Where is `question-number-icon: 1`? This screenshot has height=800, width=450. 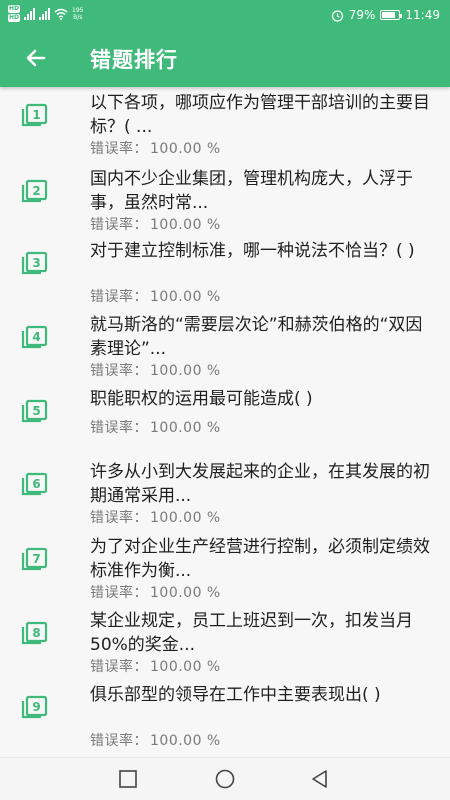 question-number-icon: 1 is located at coordinates (34, 115).